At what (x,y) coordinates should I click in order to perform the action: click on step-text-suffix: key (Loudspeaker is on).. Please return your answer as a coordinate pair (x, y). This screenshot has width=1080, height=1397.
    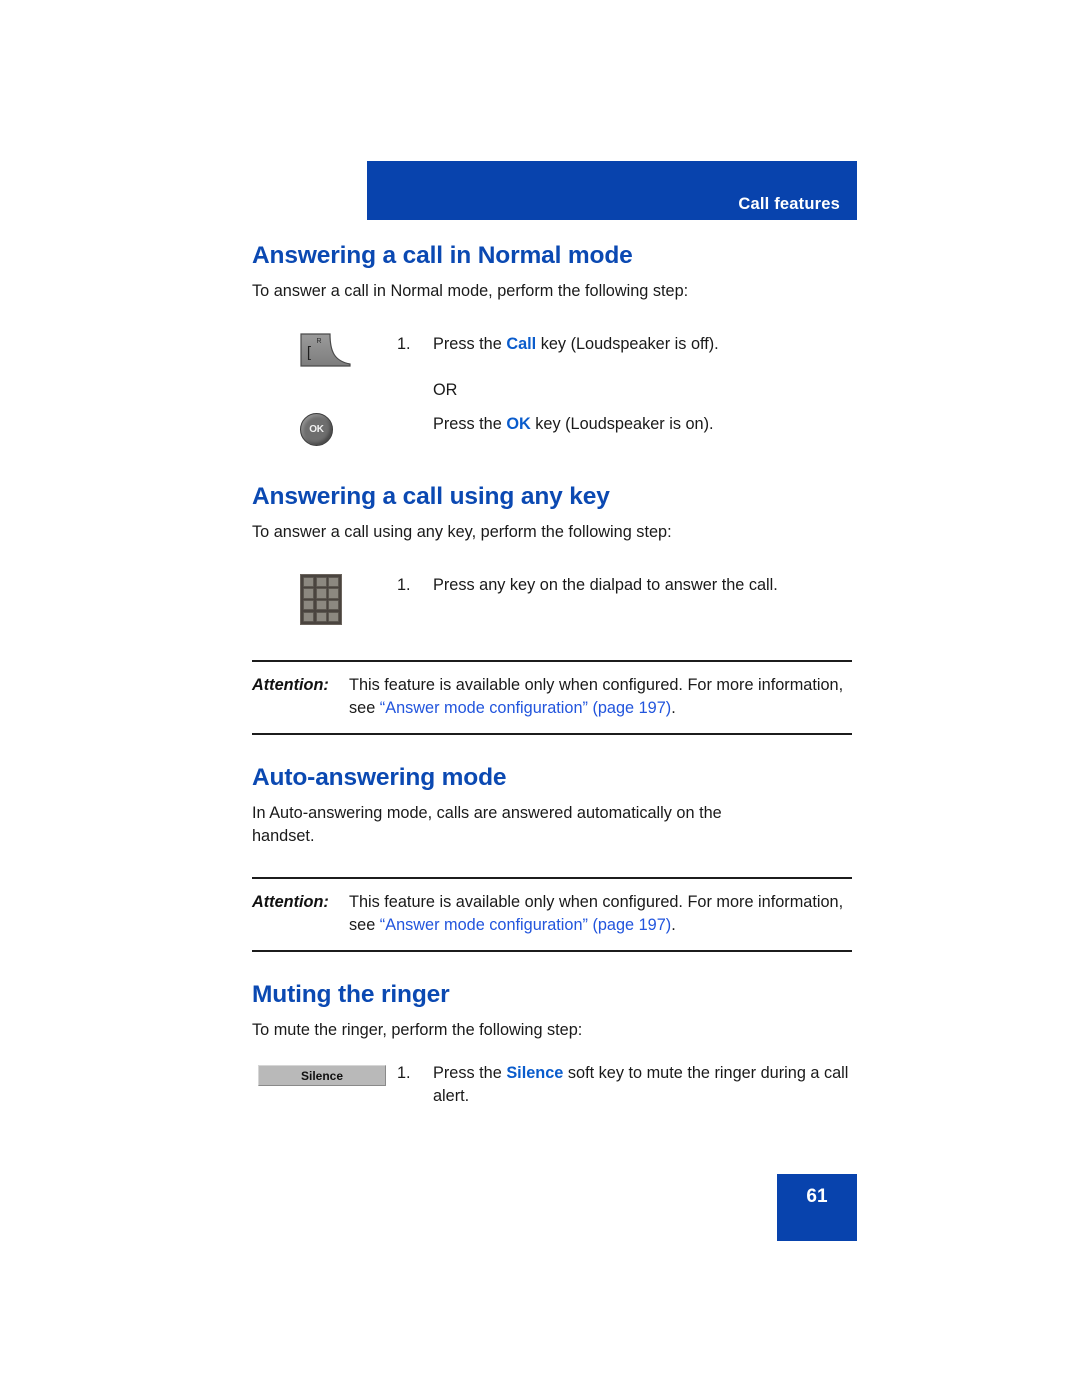
    Looking at the image, I should click on (622, 424).